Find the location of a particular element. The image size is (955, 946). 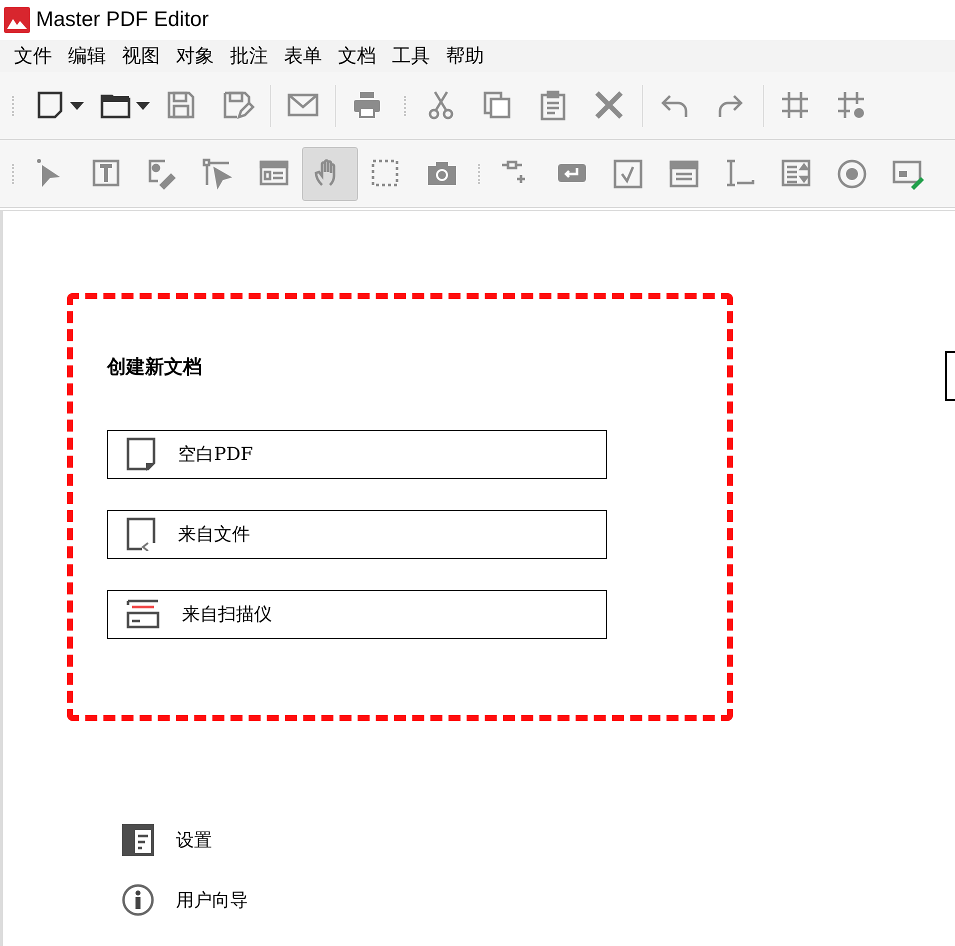

start-link: 用户向导 is located at coordinates (185, 900).